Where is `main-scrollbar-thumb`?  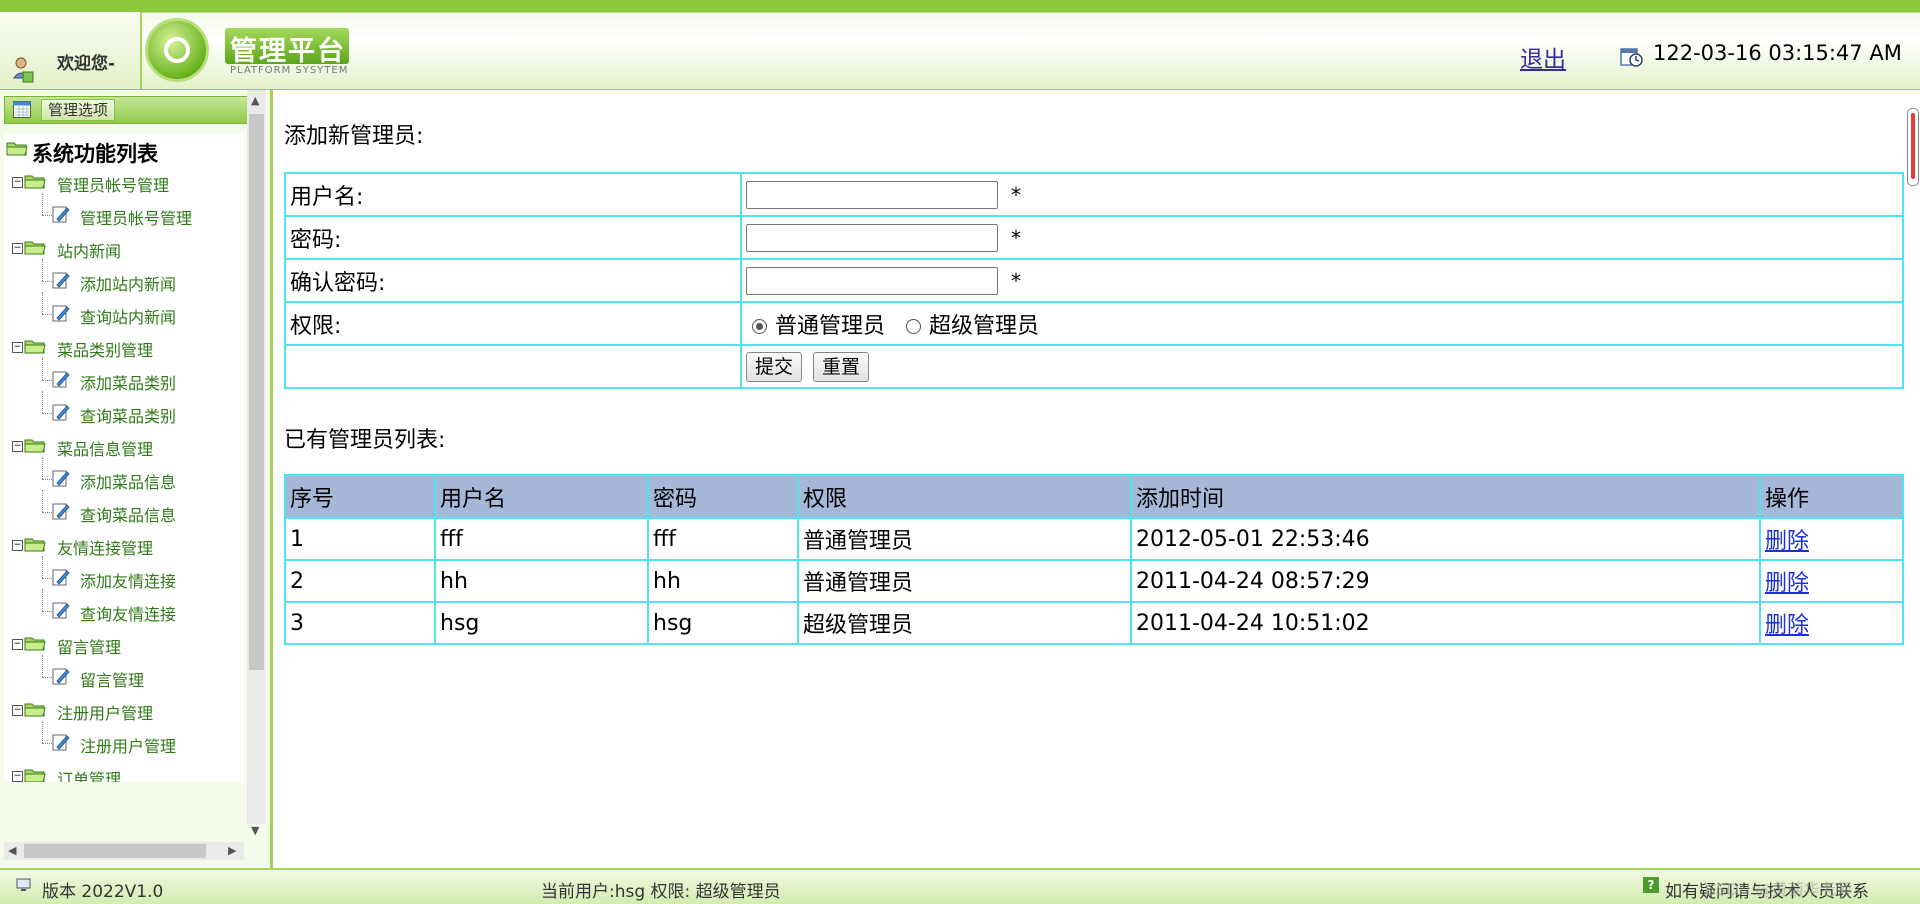
main-scrollbar-thumb is located at coordinates (1913, 146).